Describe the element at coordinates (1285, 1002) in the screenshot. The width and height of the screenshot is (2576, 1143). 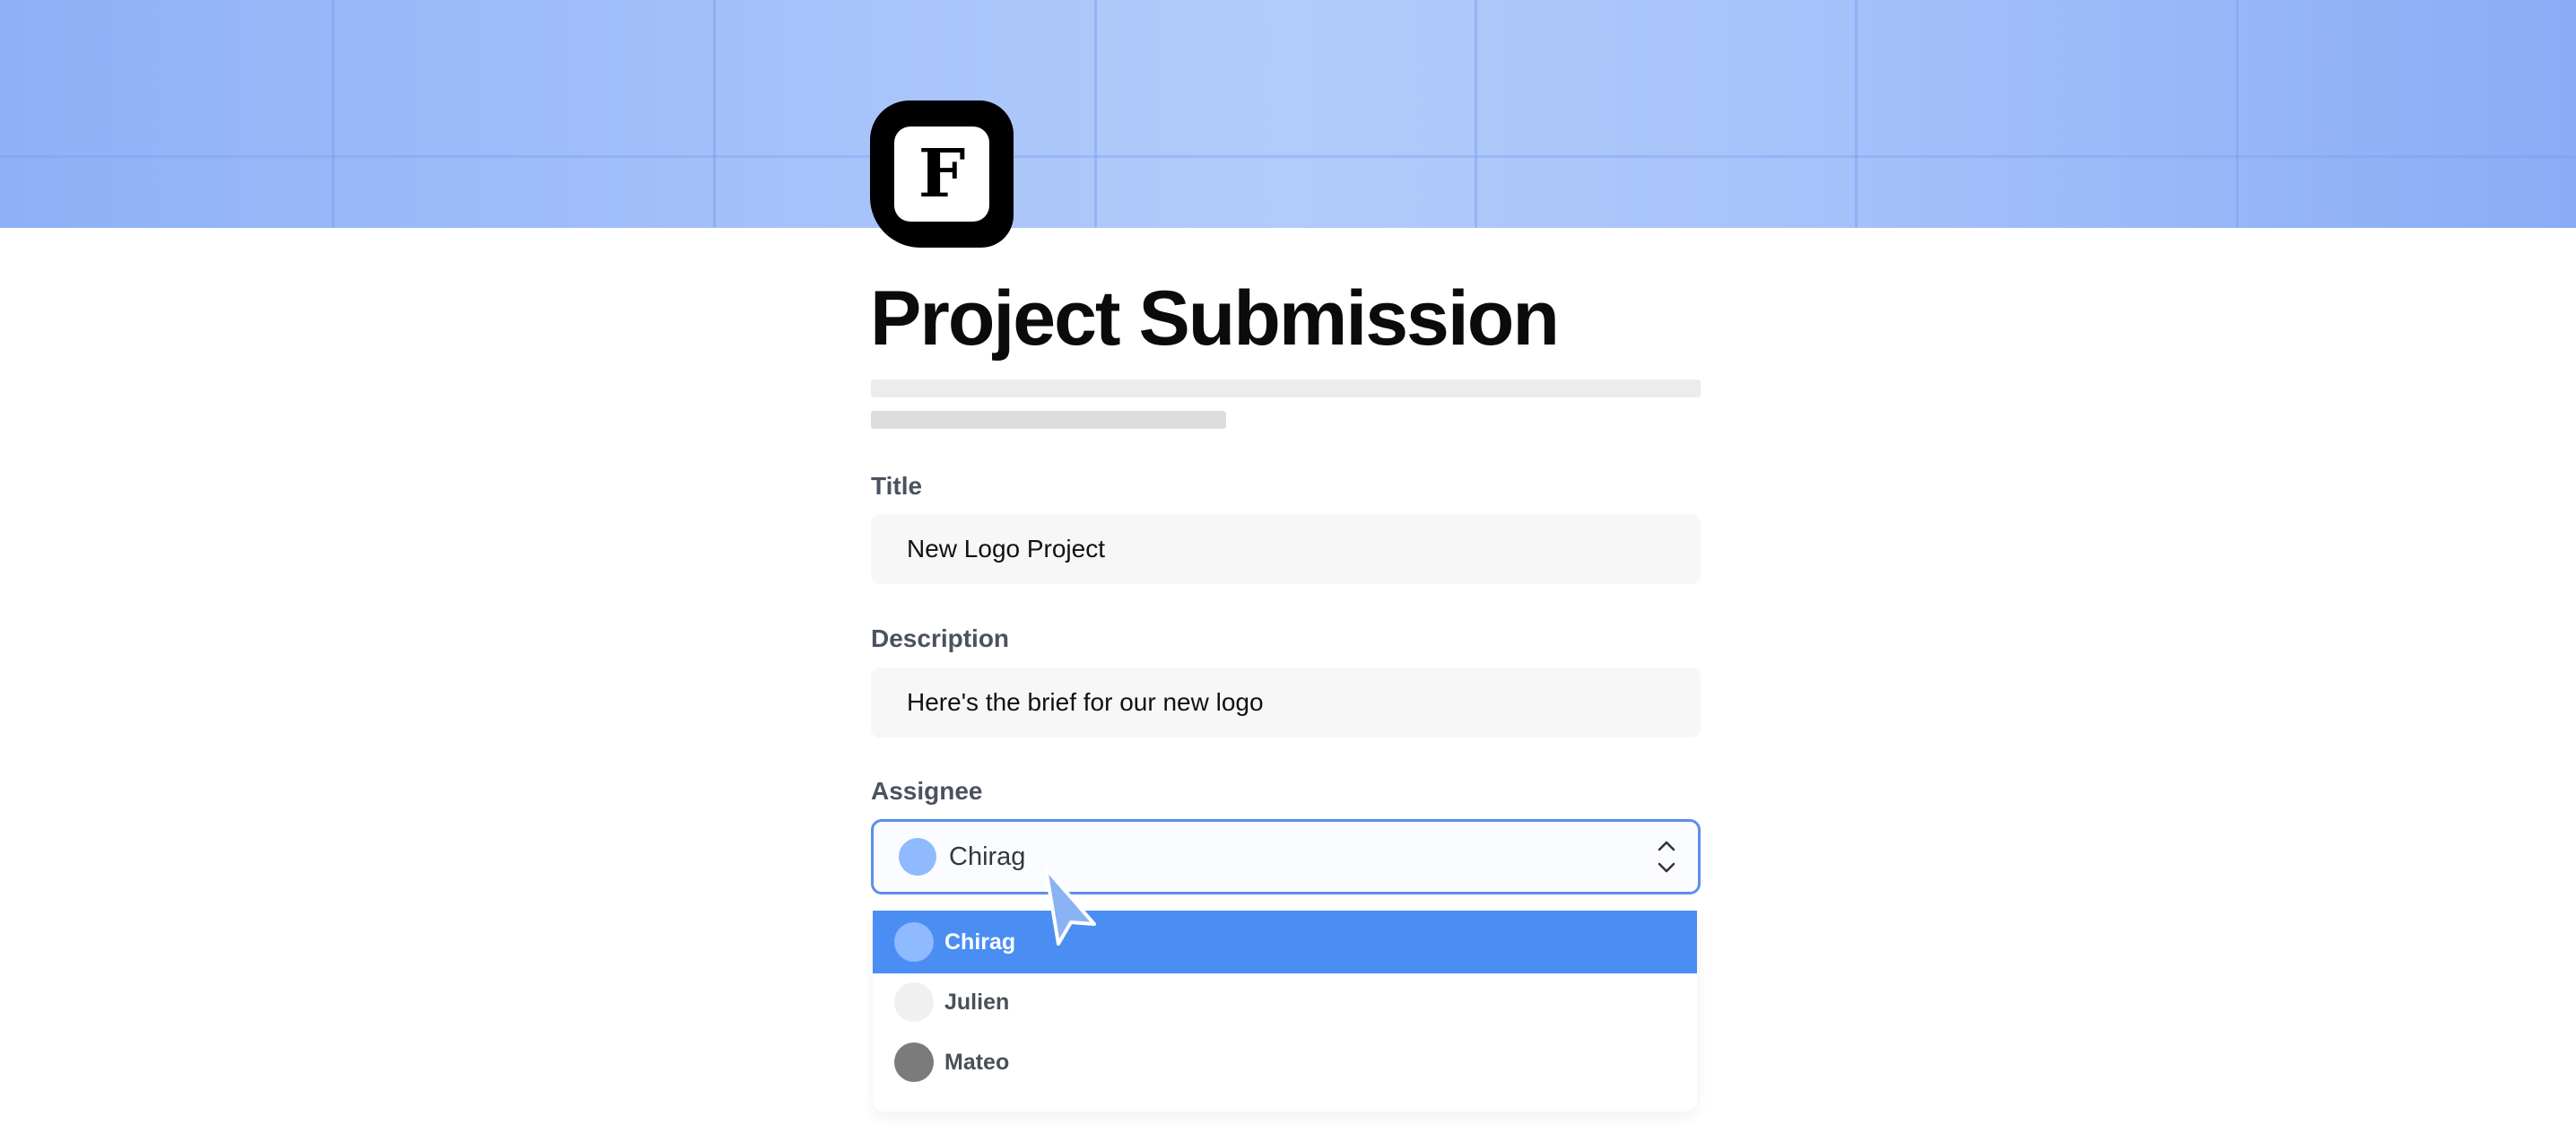
I see `option-julien: Julien` at that location.